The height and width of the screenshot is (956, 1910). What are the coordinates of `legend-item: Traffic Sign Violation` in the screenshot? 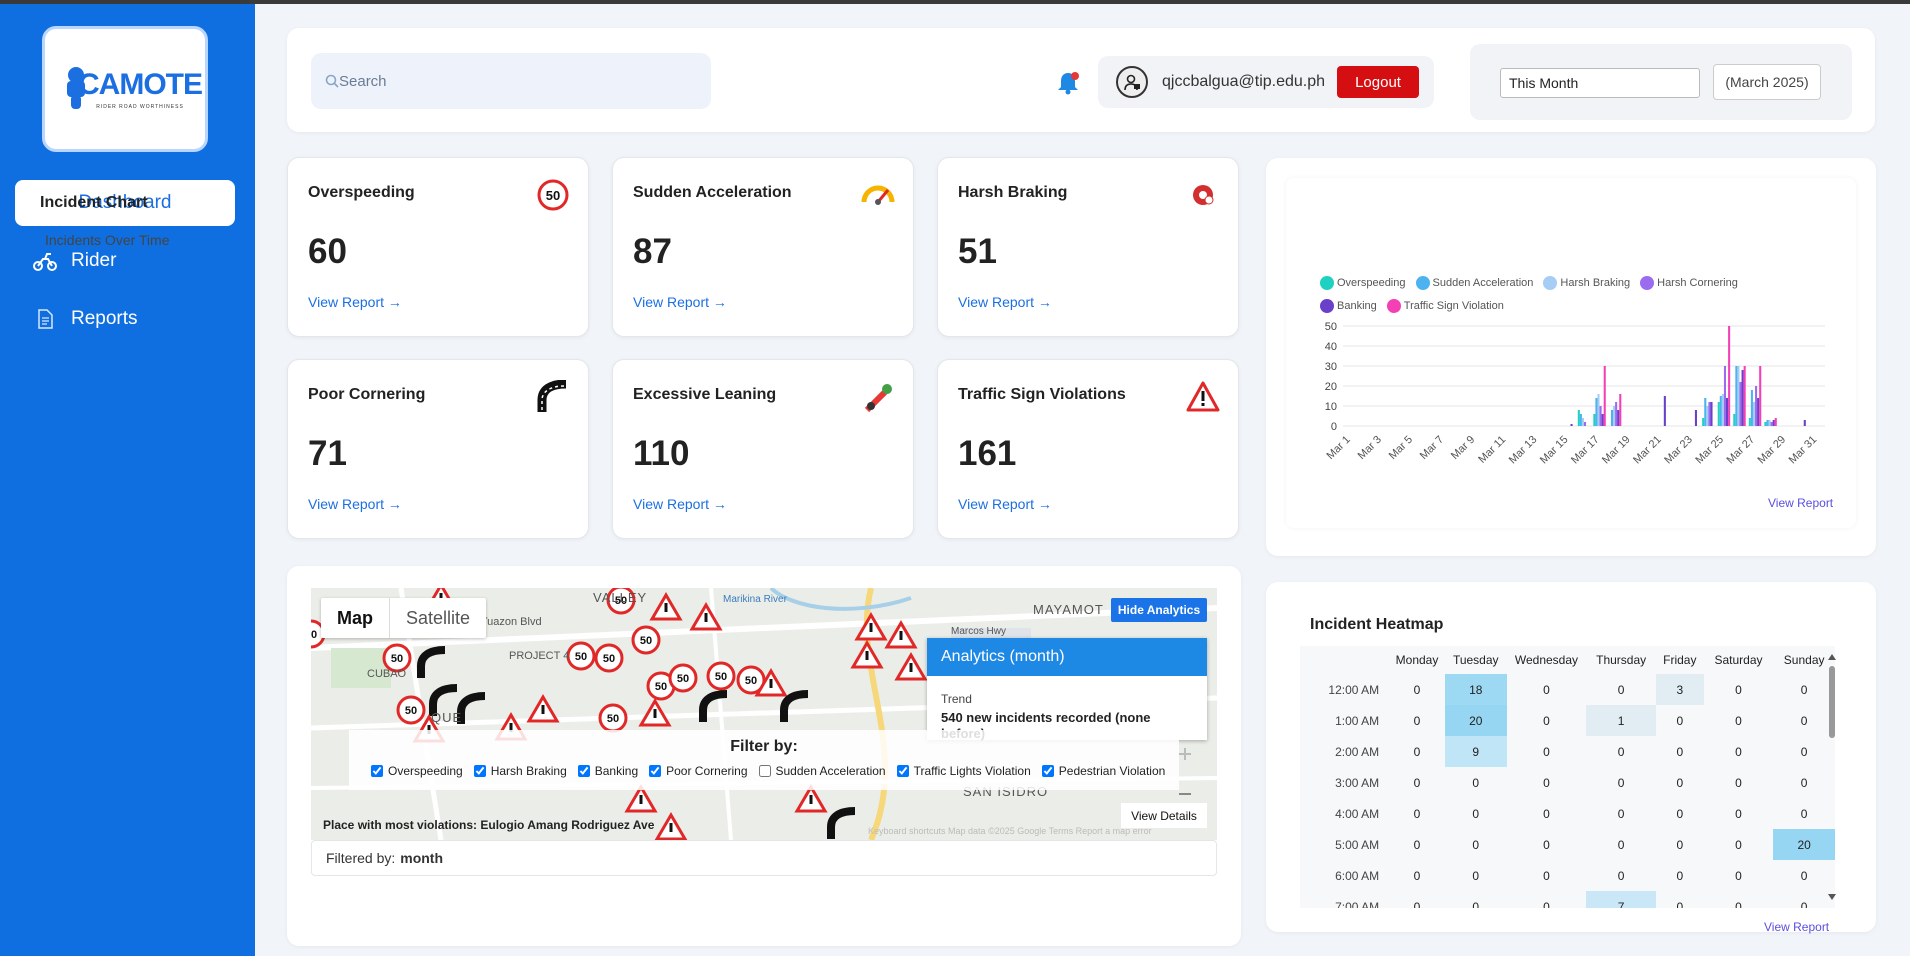 It's located at (1445, 306).